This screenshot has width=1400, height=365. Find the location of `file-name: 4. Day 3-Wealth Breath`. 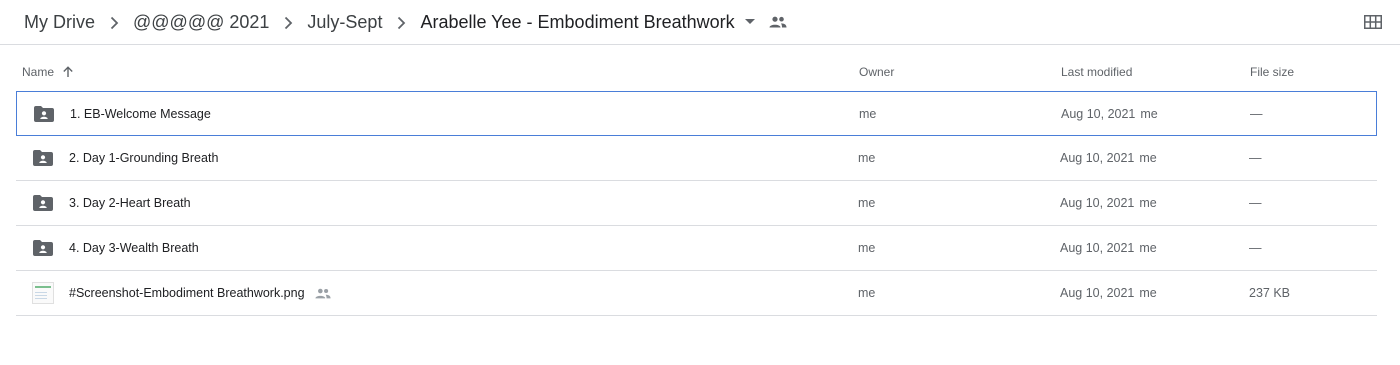

file-name: 4. Day 3-Wealth Breath is located at coordinates (134, 248).